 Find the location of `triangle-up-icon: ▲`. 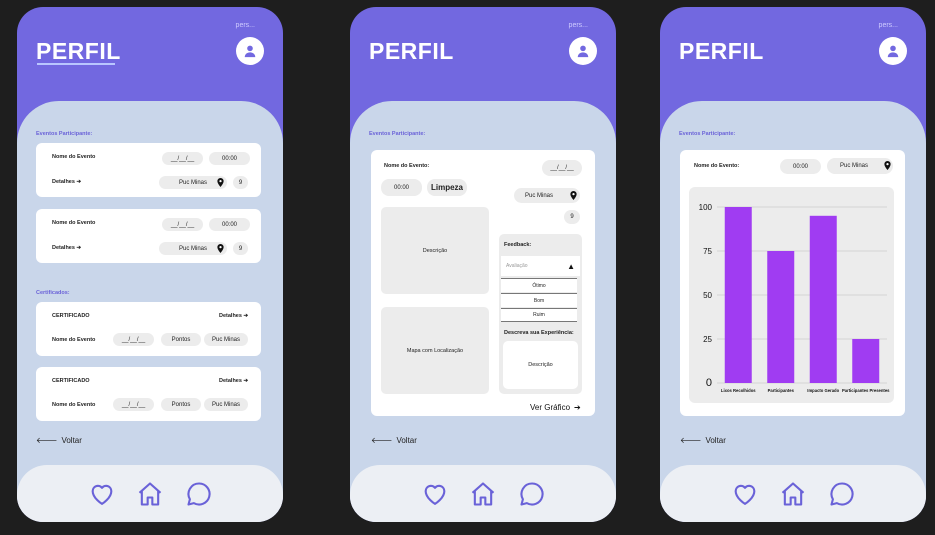

triangle-up-icon: ▲ is located at coordinates (571, 266).